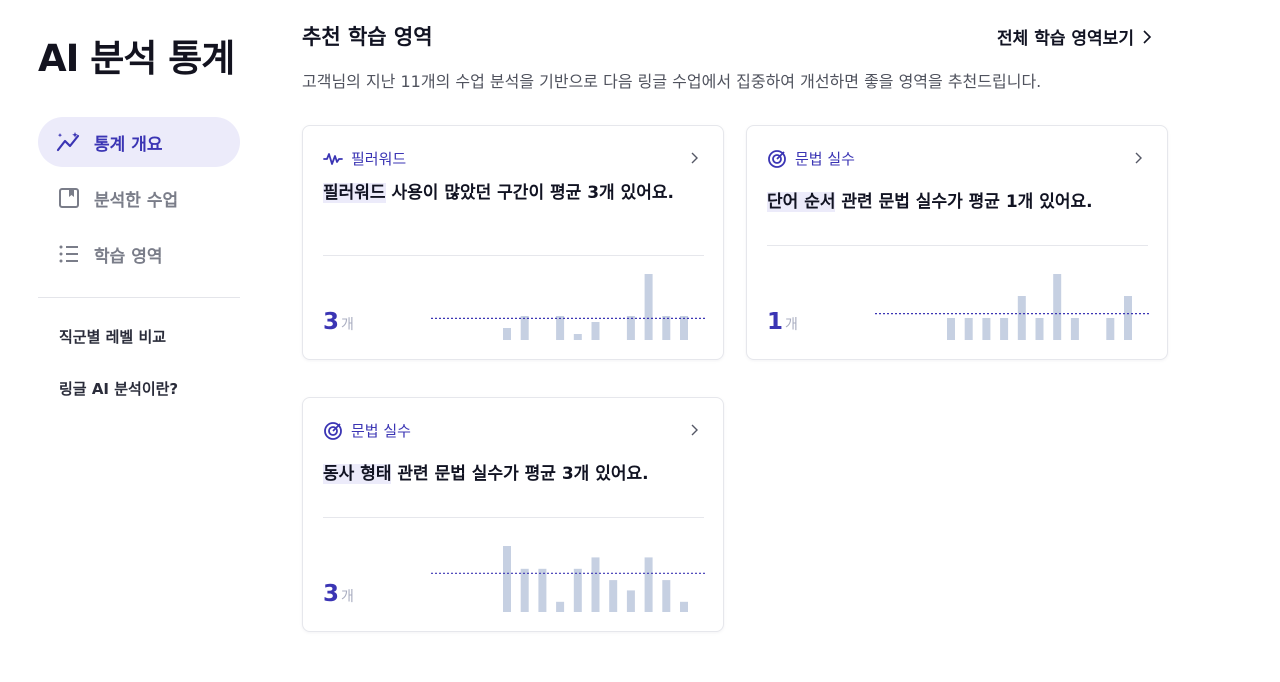 The width and height of the screenshot is (1280, 682). I want to click on sidebar-item-analyzed-lessons: 분석한 수업, so click(139, 198).